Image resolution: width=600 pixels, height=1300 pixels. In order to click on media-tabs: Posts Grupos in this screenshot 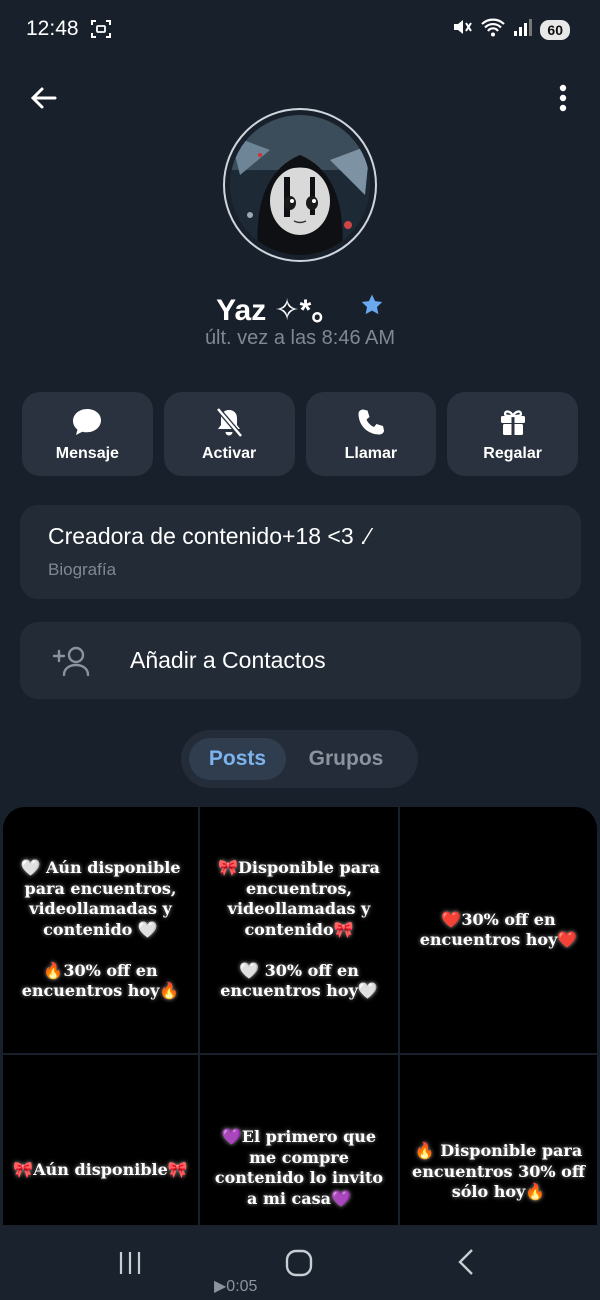, I will do `click(299, 759)`.